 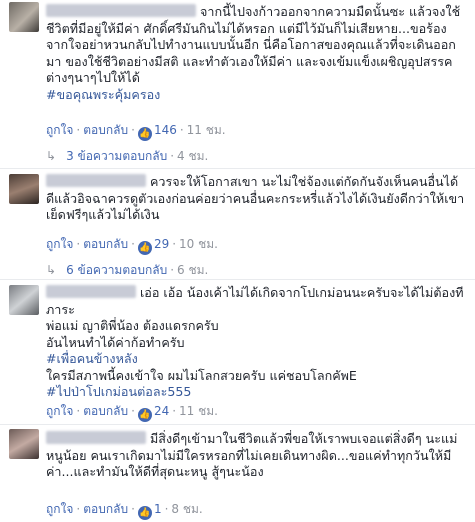 What do you see at coordinates (193, 156) in the screenshot?
I see `replies-time: 4 ชม.` at bounding box center [193, 156].